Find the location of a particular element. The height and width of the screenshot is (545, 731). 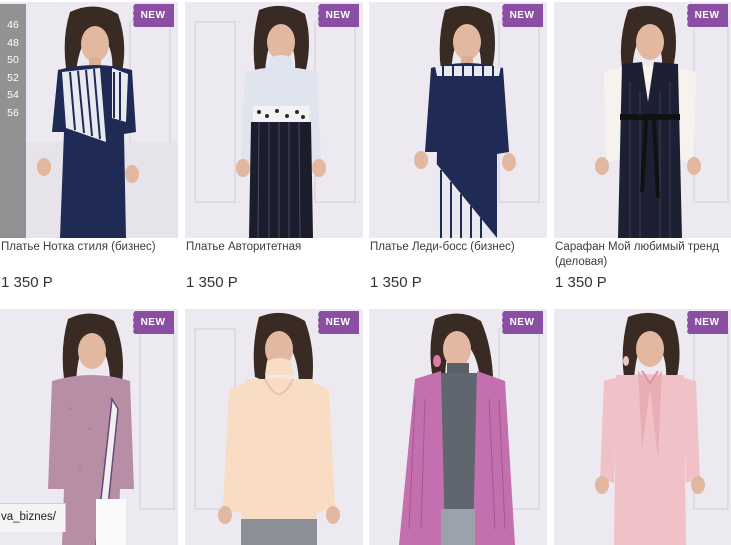

product-name: Платье Авторитетная is located at coordinates (274, 247).